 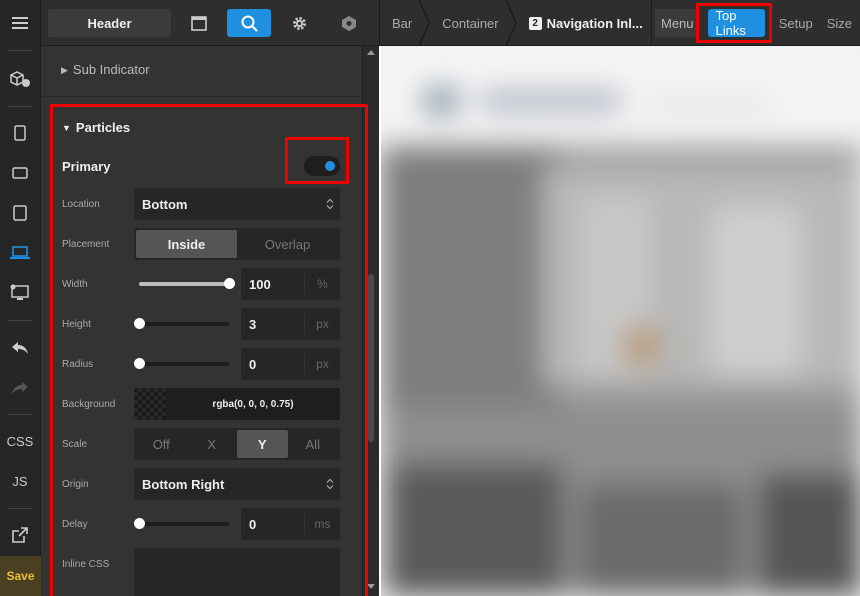 What do you see at coordinates (103, 127) in the screenshot?
I see `section-title: Particles` at bounding box center [103, 127].